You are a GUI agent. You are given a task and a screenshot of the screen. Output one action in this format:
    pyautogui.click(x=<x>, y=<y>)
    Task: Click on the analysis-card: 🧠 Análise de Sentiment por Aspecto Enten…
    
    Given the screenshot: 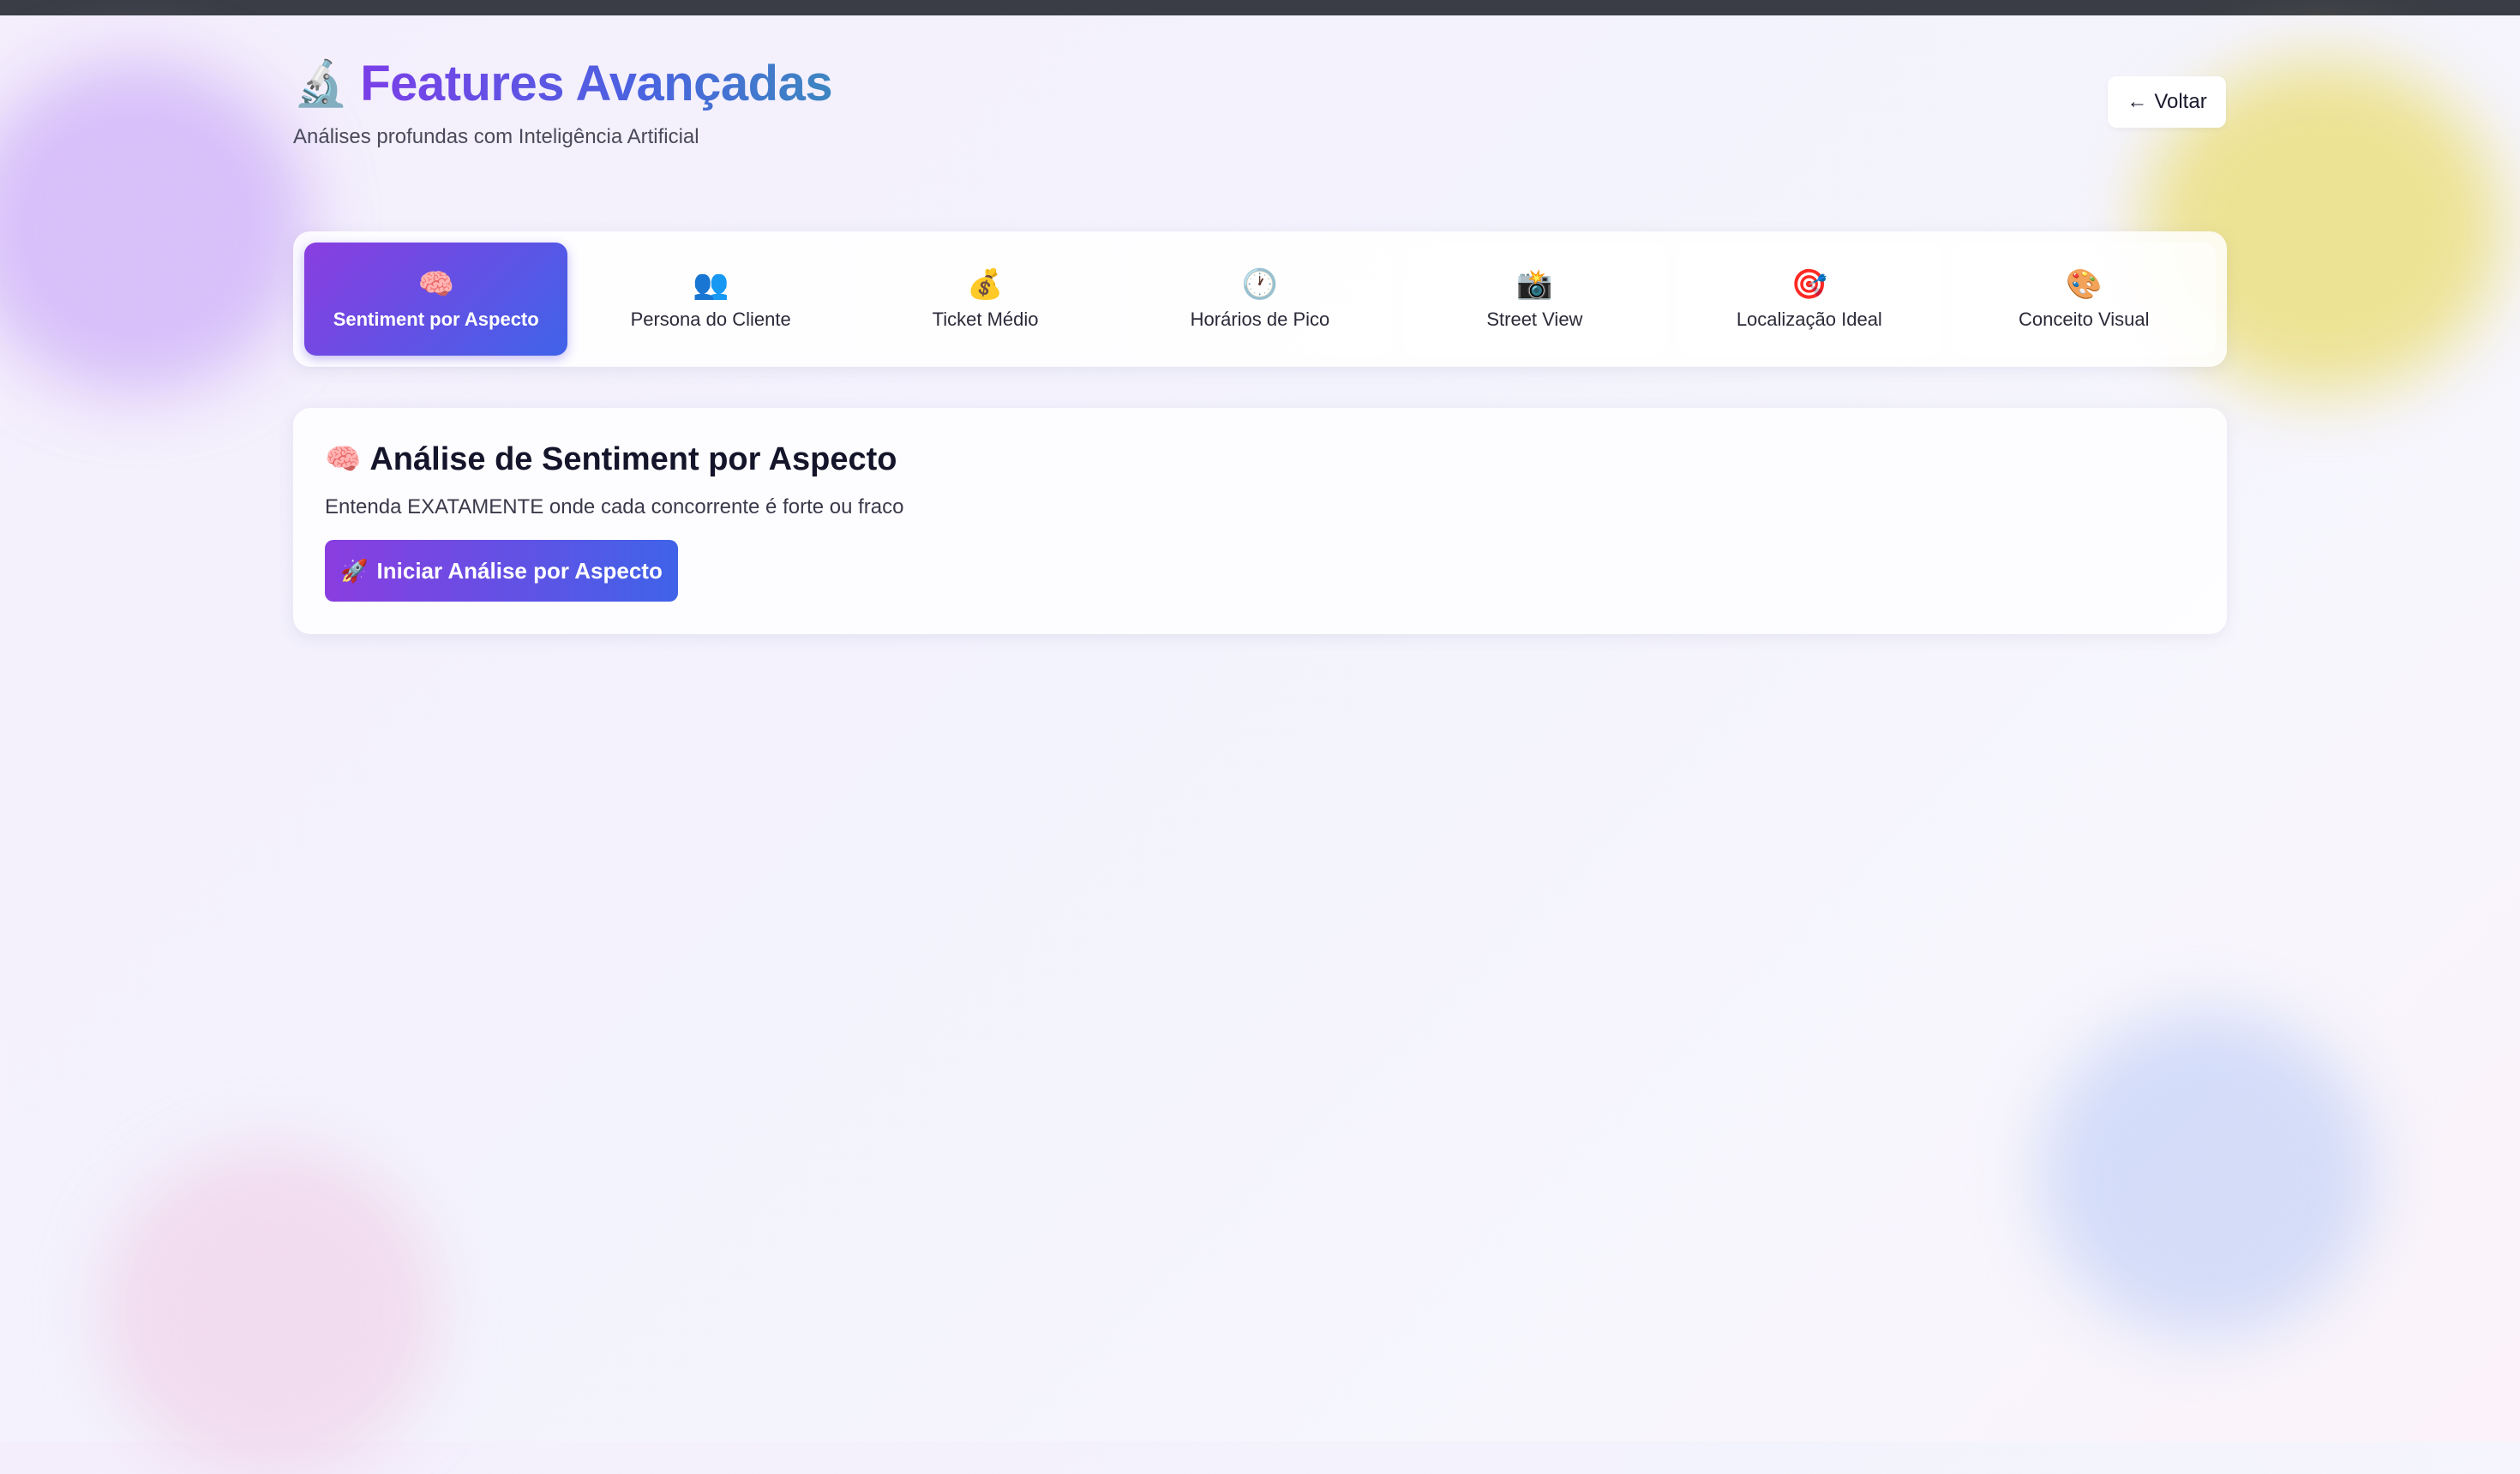 What is the action you would take?
    pyautogui.click(x=1260, y=521)
    